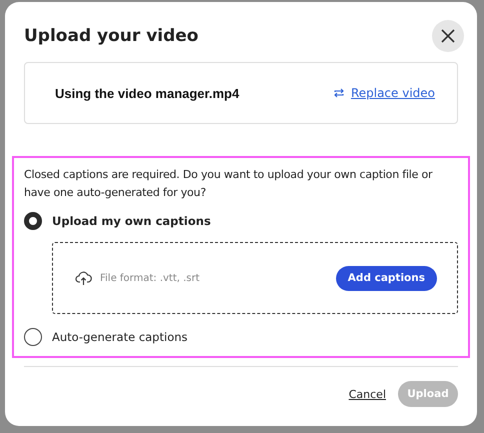 This screenshot has width=484, height=433. What do you see at coordinates (367, 394) in the screenshot?
I see `cancel-link: Cancel` at bounding box center [367, 394].